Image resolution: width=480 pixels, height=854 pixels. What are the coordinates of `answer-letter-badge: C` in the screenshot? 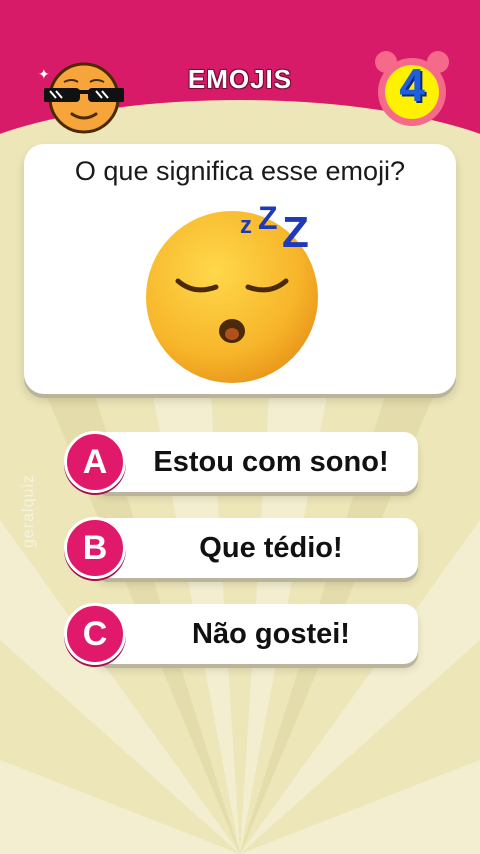 It's located at (95, 634).